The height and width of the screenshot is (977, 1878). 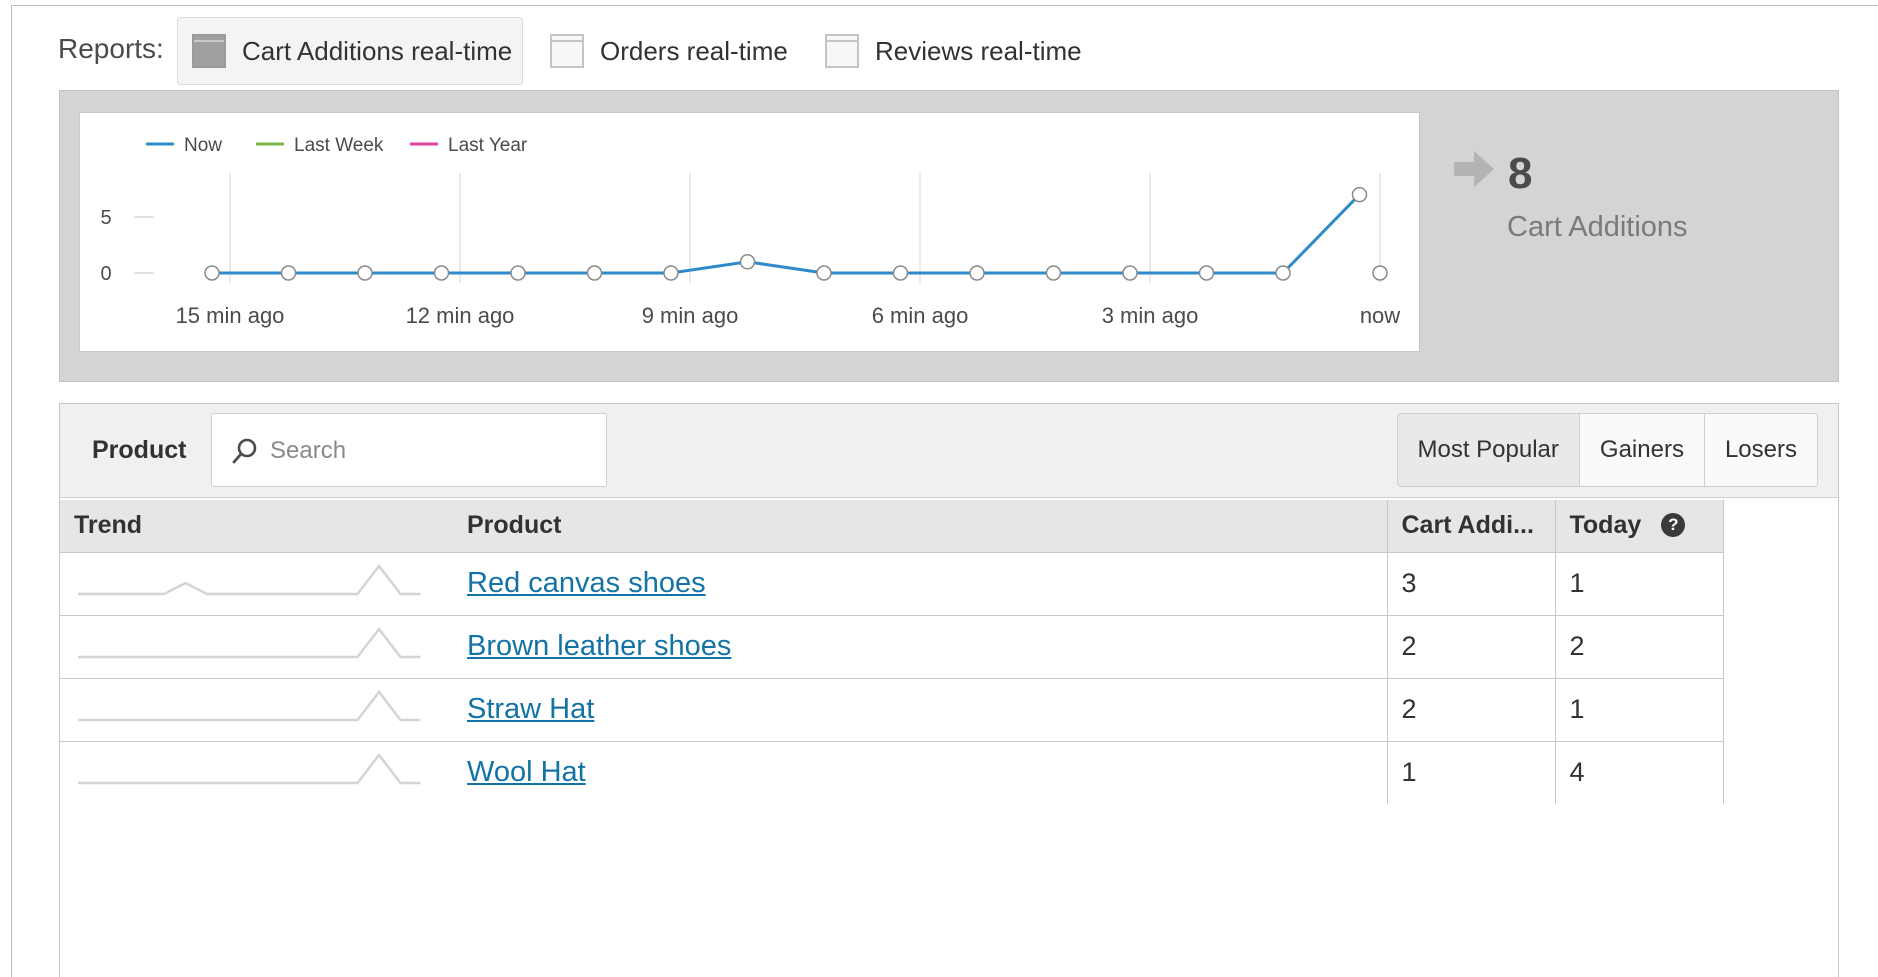 I want to click on arrow-right-icon, so click(x=1474, y=169).